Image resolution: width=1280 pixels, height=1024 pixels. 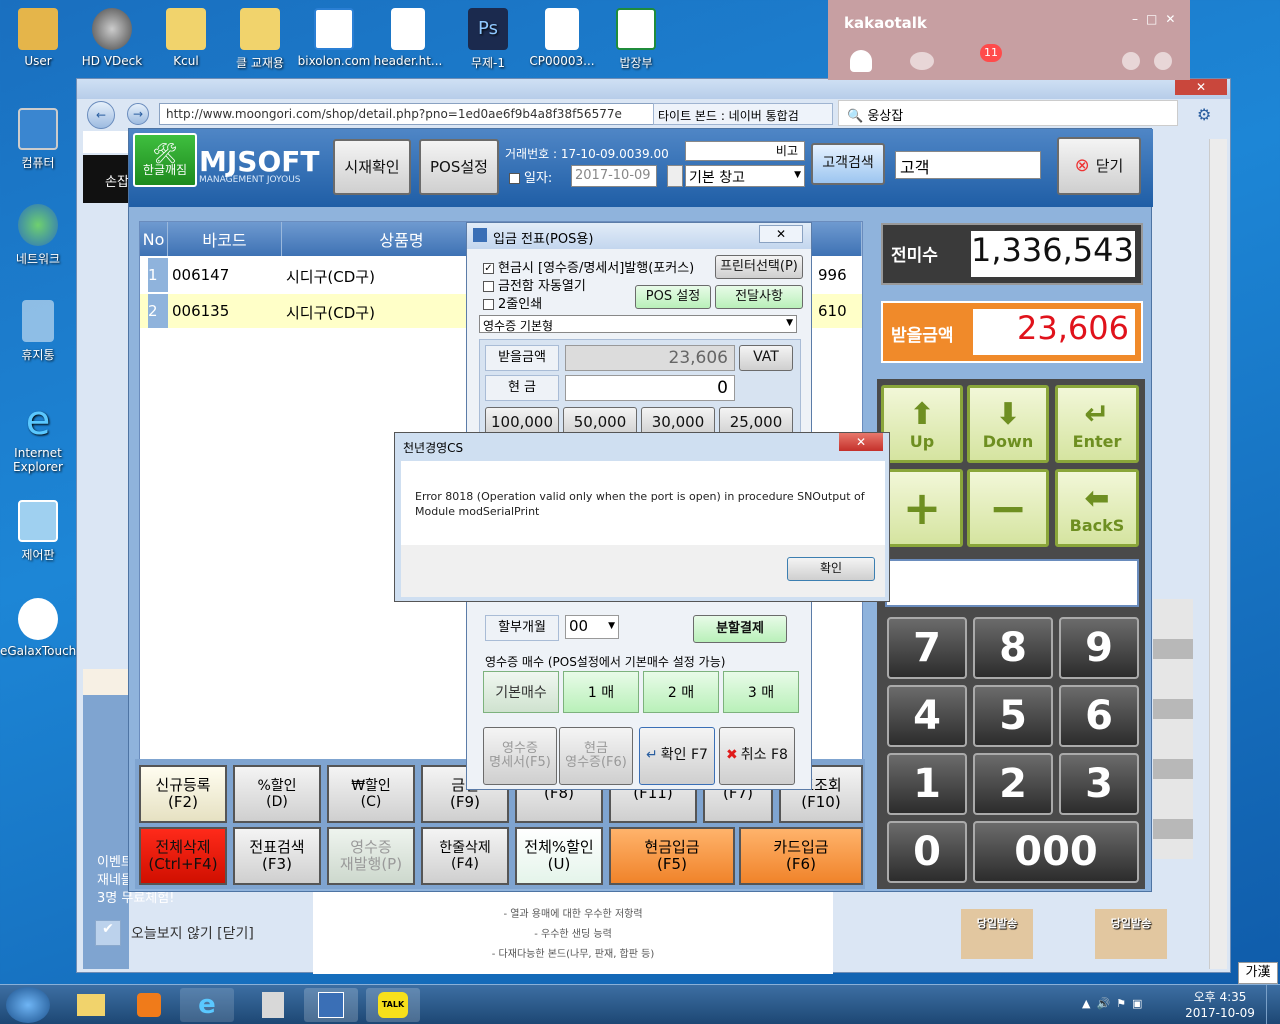 I want to click on plus-key: +, so click(x=922, y=508).